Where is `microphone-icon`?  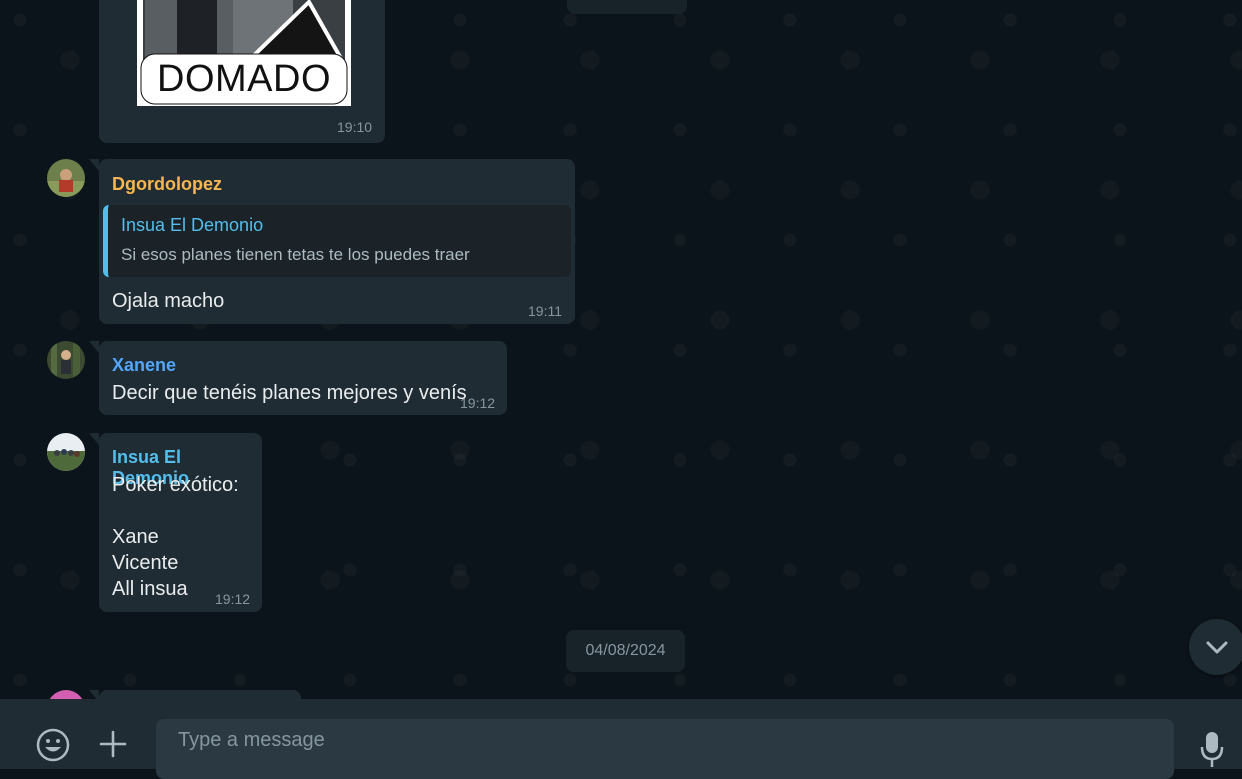
microphone-icon is located at coordinates (1212, 749).